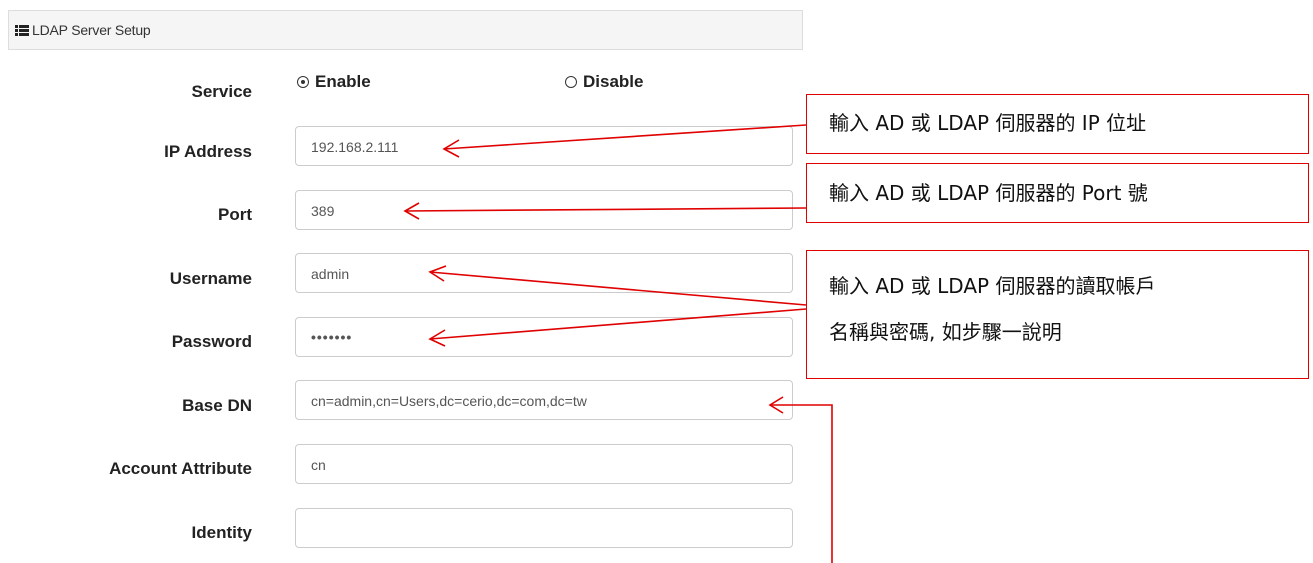 The height and width of the screenshot is (563, 1313). I want to click on arrow-ip, so click(625, 137).